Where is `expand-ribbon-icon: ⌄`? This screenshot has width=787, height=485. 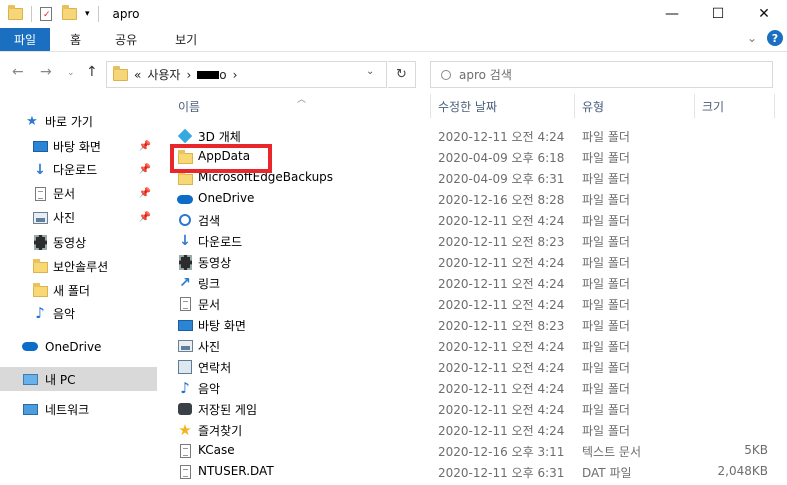
expand-ribbon-icon: ⌄ is located at coordinates (752, 38).